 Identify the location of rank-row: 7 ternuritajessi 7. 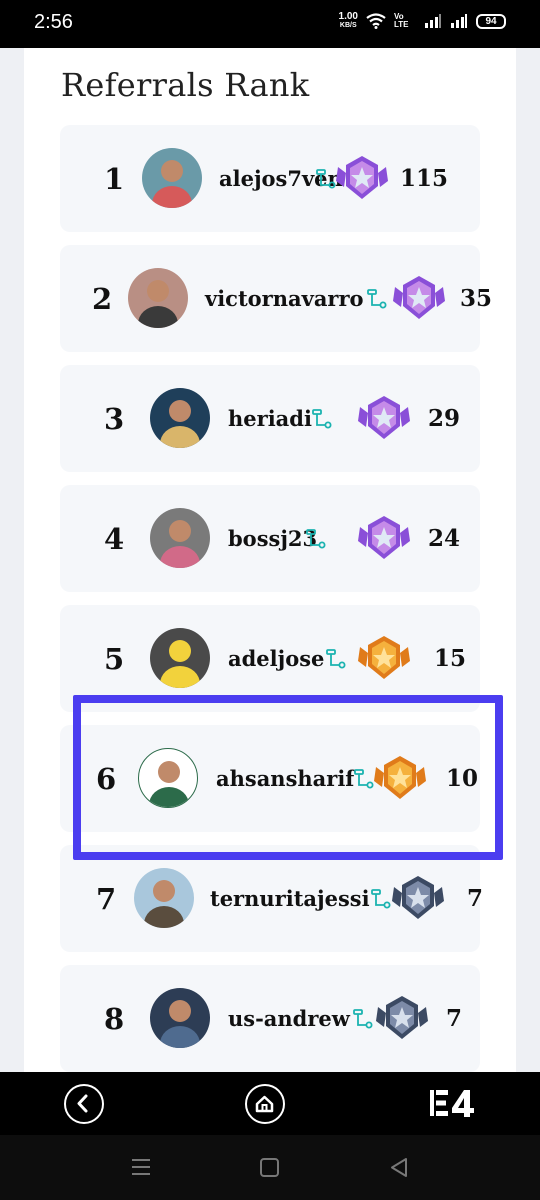
(272, 898).